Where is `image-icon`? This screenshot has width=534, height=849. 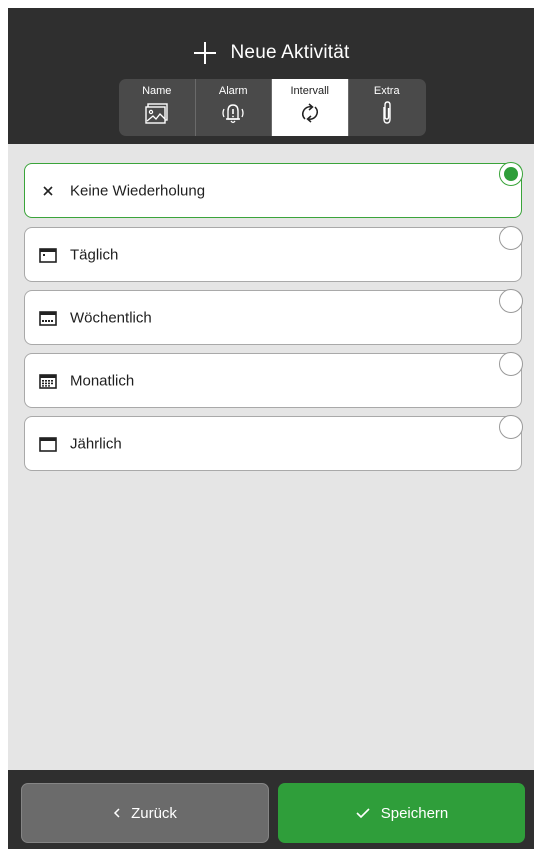 image-icon is located at coordinates (157, 112).